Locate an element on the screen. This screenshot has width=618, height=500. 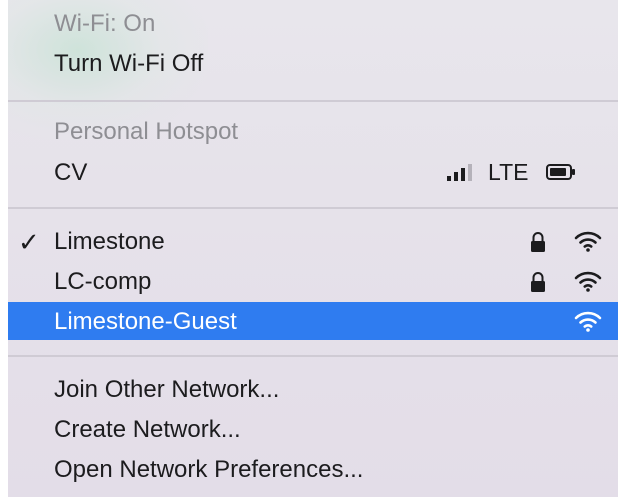
cellular-signal-icon is located at coordinates (459, 172).